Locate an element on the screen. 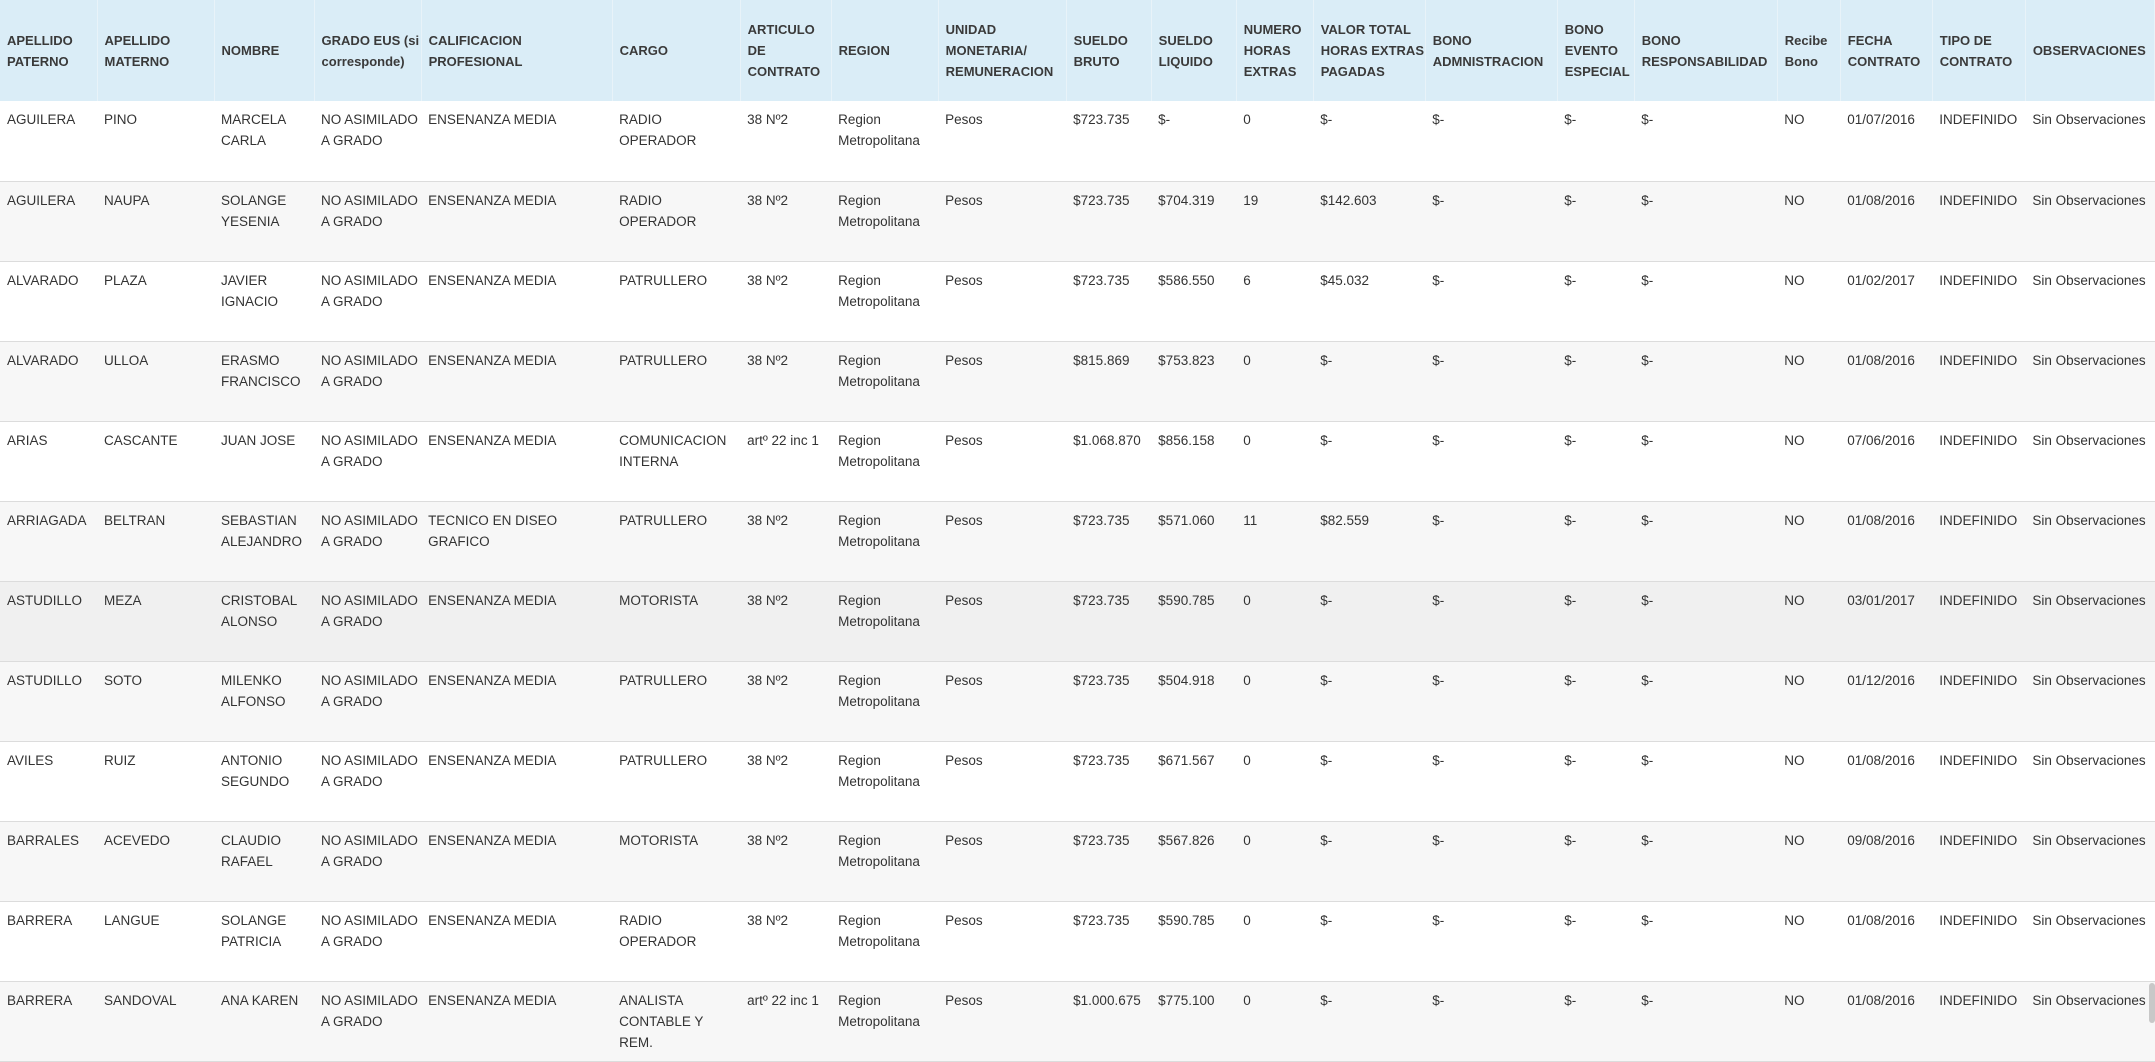  scrollbar-thumb is located at coordinates (2152, 1003).